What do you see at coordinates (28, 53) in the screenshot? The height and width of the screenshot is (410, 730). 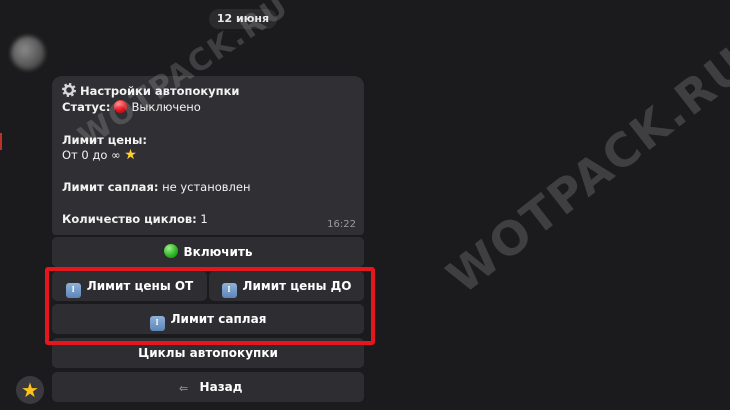 I see `sender-avatar` at bounding box center [28, 53].